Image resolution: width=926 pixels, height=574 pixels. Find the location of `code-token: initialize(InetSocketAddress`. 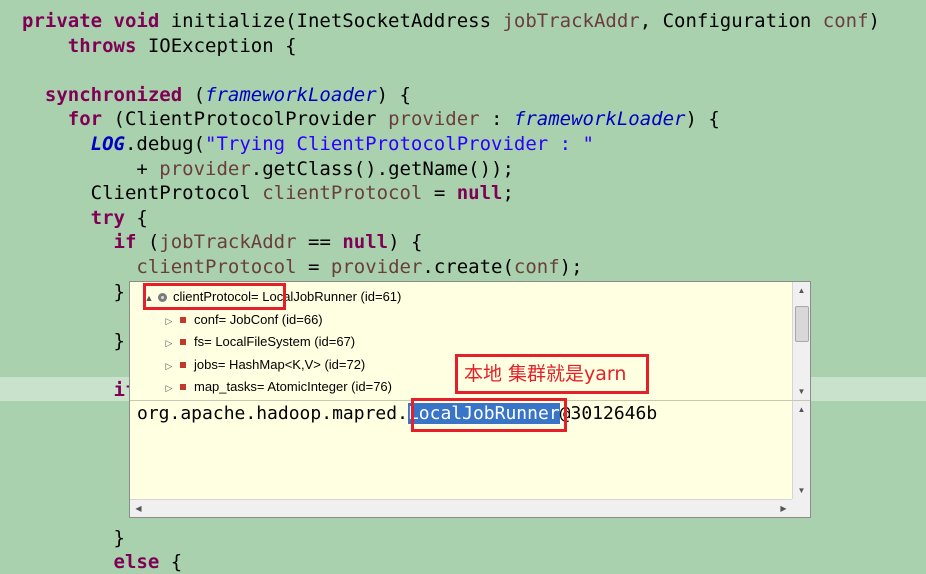

code-token: initialize(InetSocketAddress is located at coordinates (331, 21).